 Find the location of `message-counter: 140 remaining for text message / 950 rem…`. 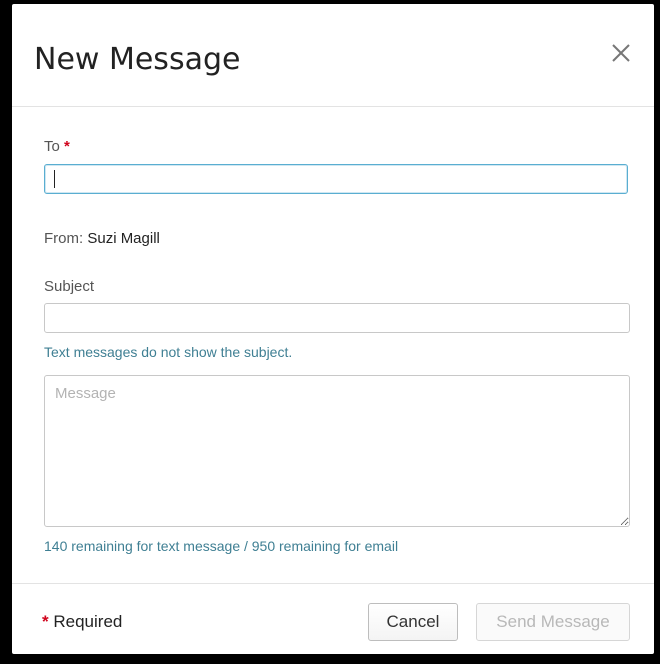

message-counter: 140 remaining for text message / 950 rem… is located at coordinates (221, 546).